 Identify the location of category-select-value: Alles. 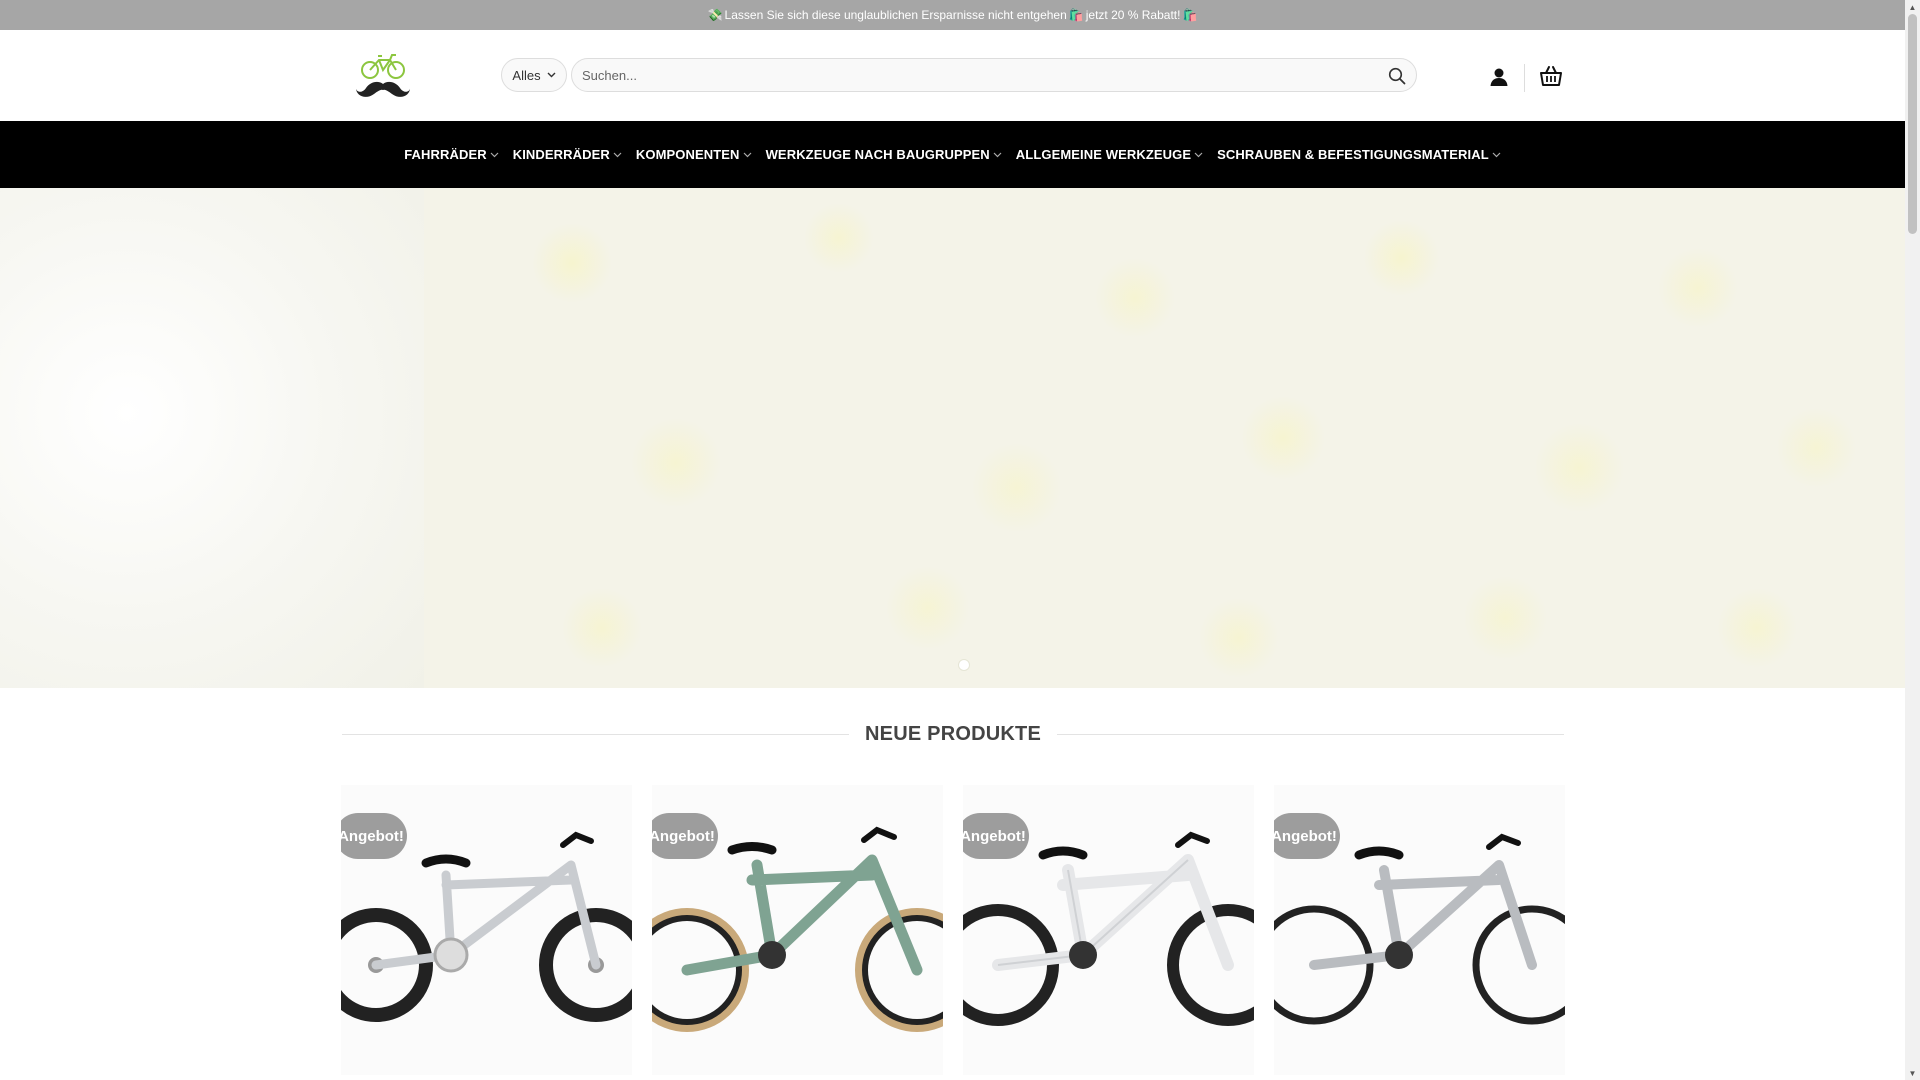
(526, 75).